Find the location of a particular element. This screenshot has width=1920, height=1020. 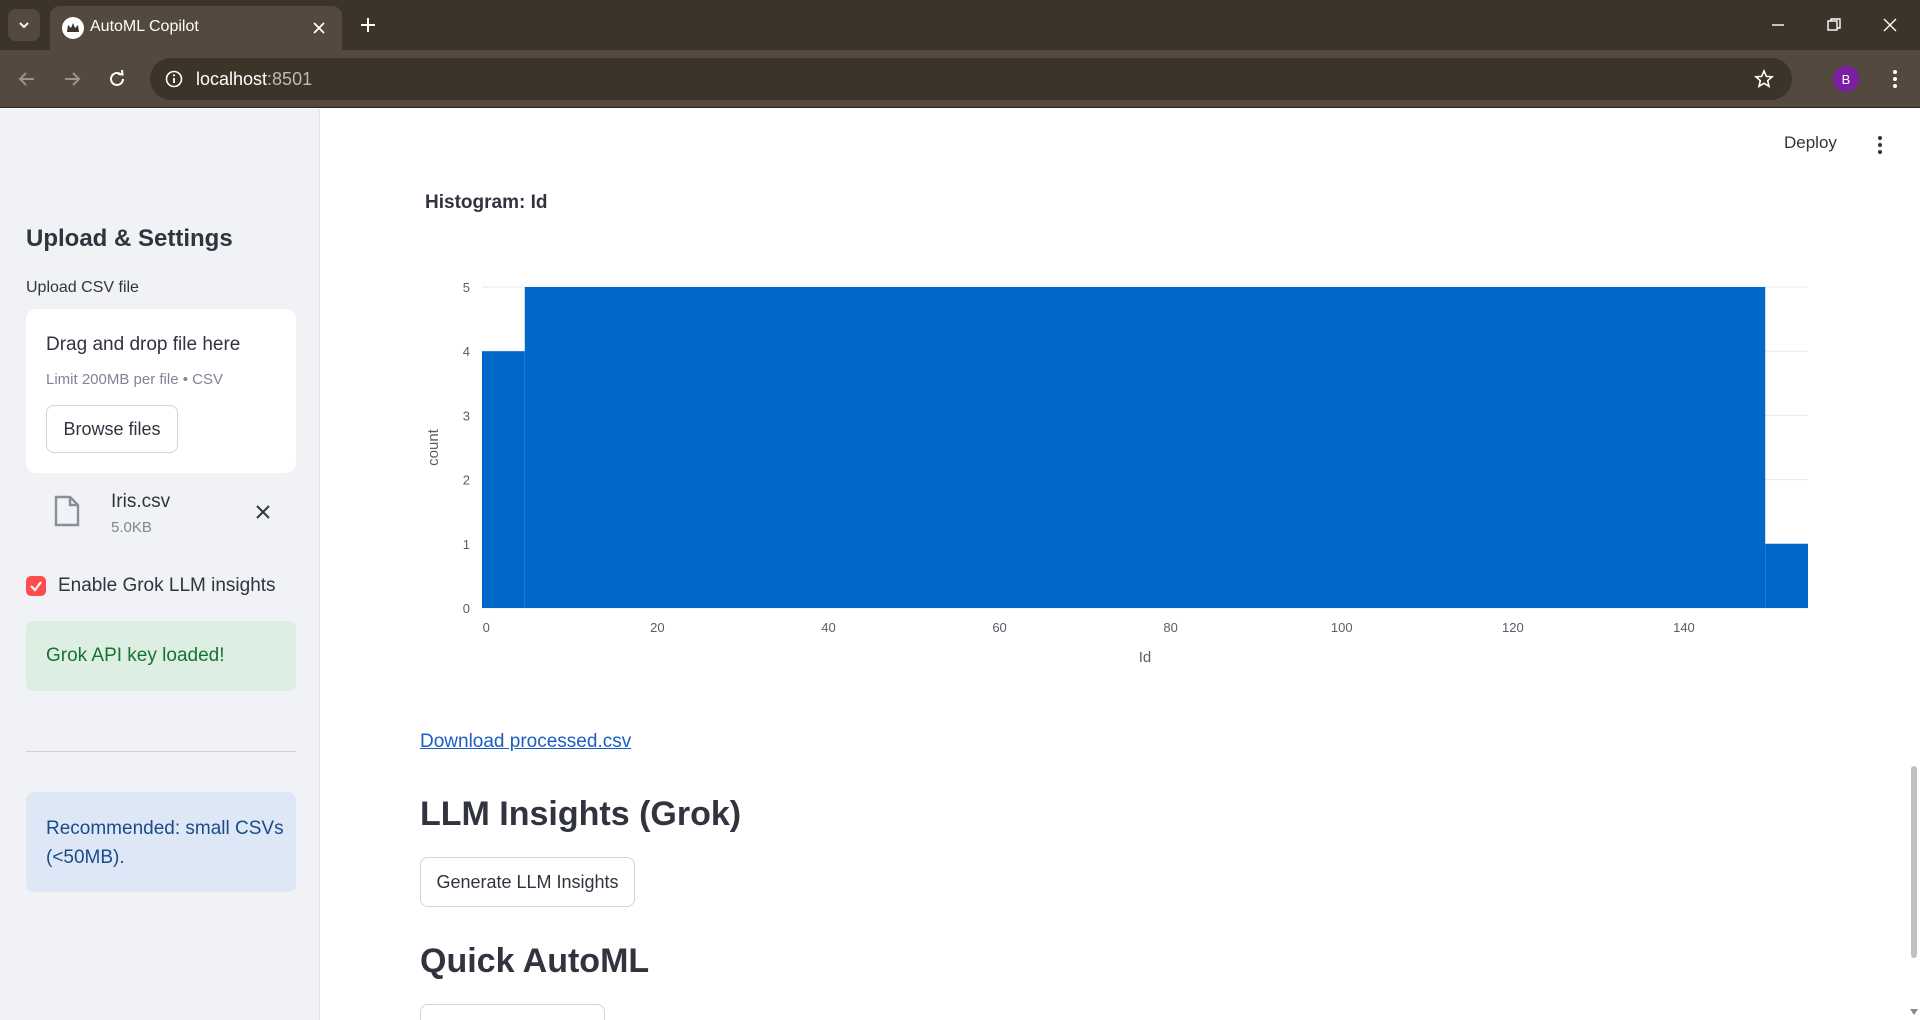

upload-label: Upload CSV file is located at coordinates (82, 287).